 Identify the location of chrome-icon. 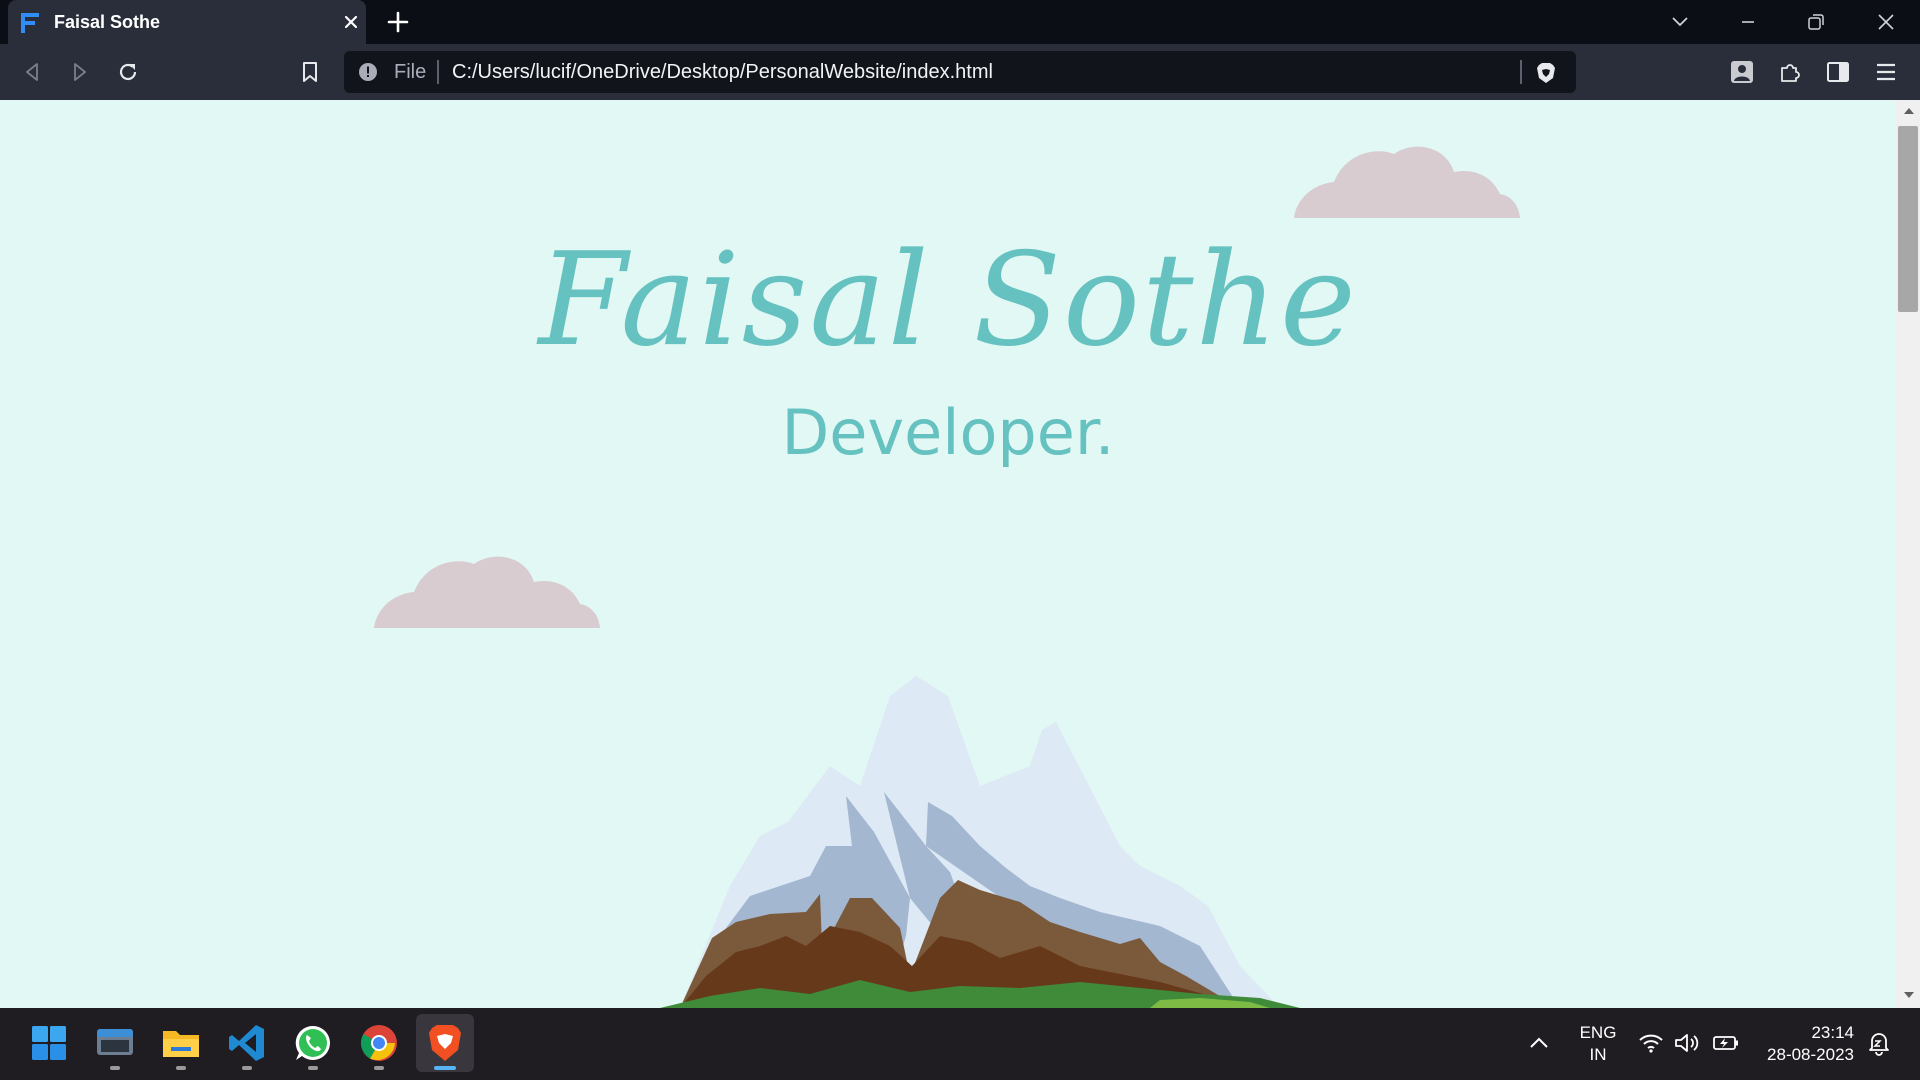
(378, 1043).